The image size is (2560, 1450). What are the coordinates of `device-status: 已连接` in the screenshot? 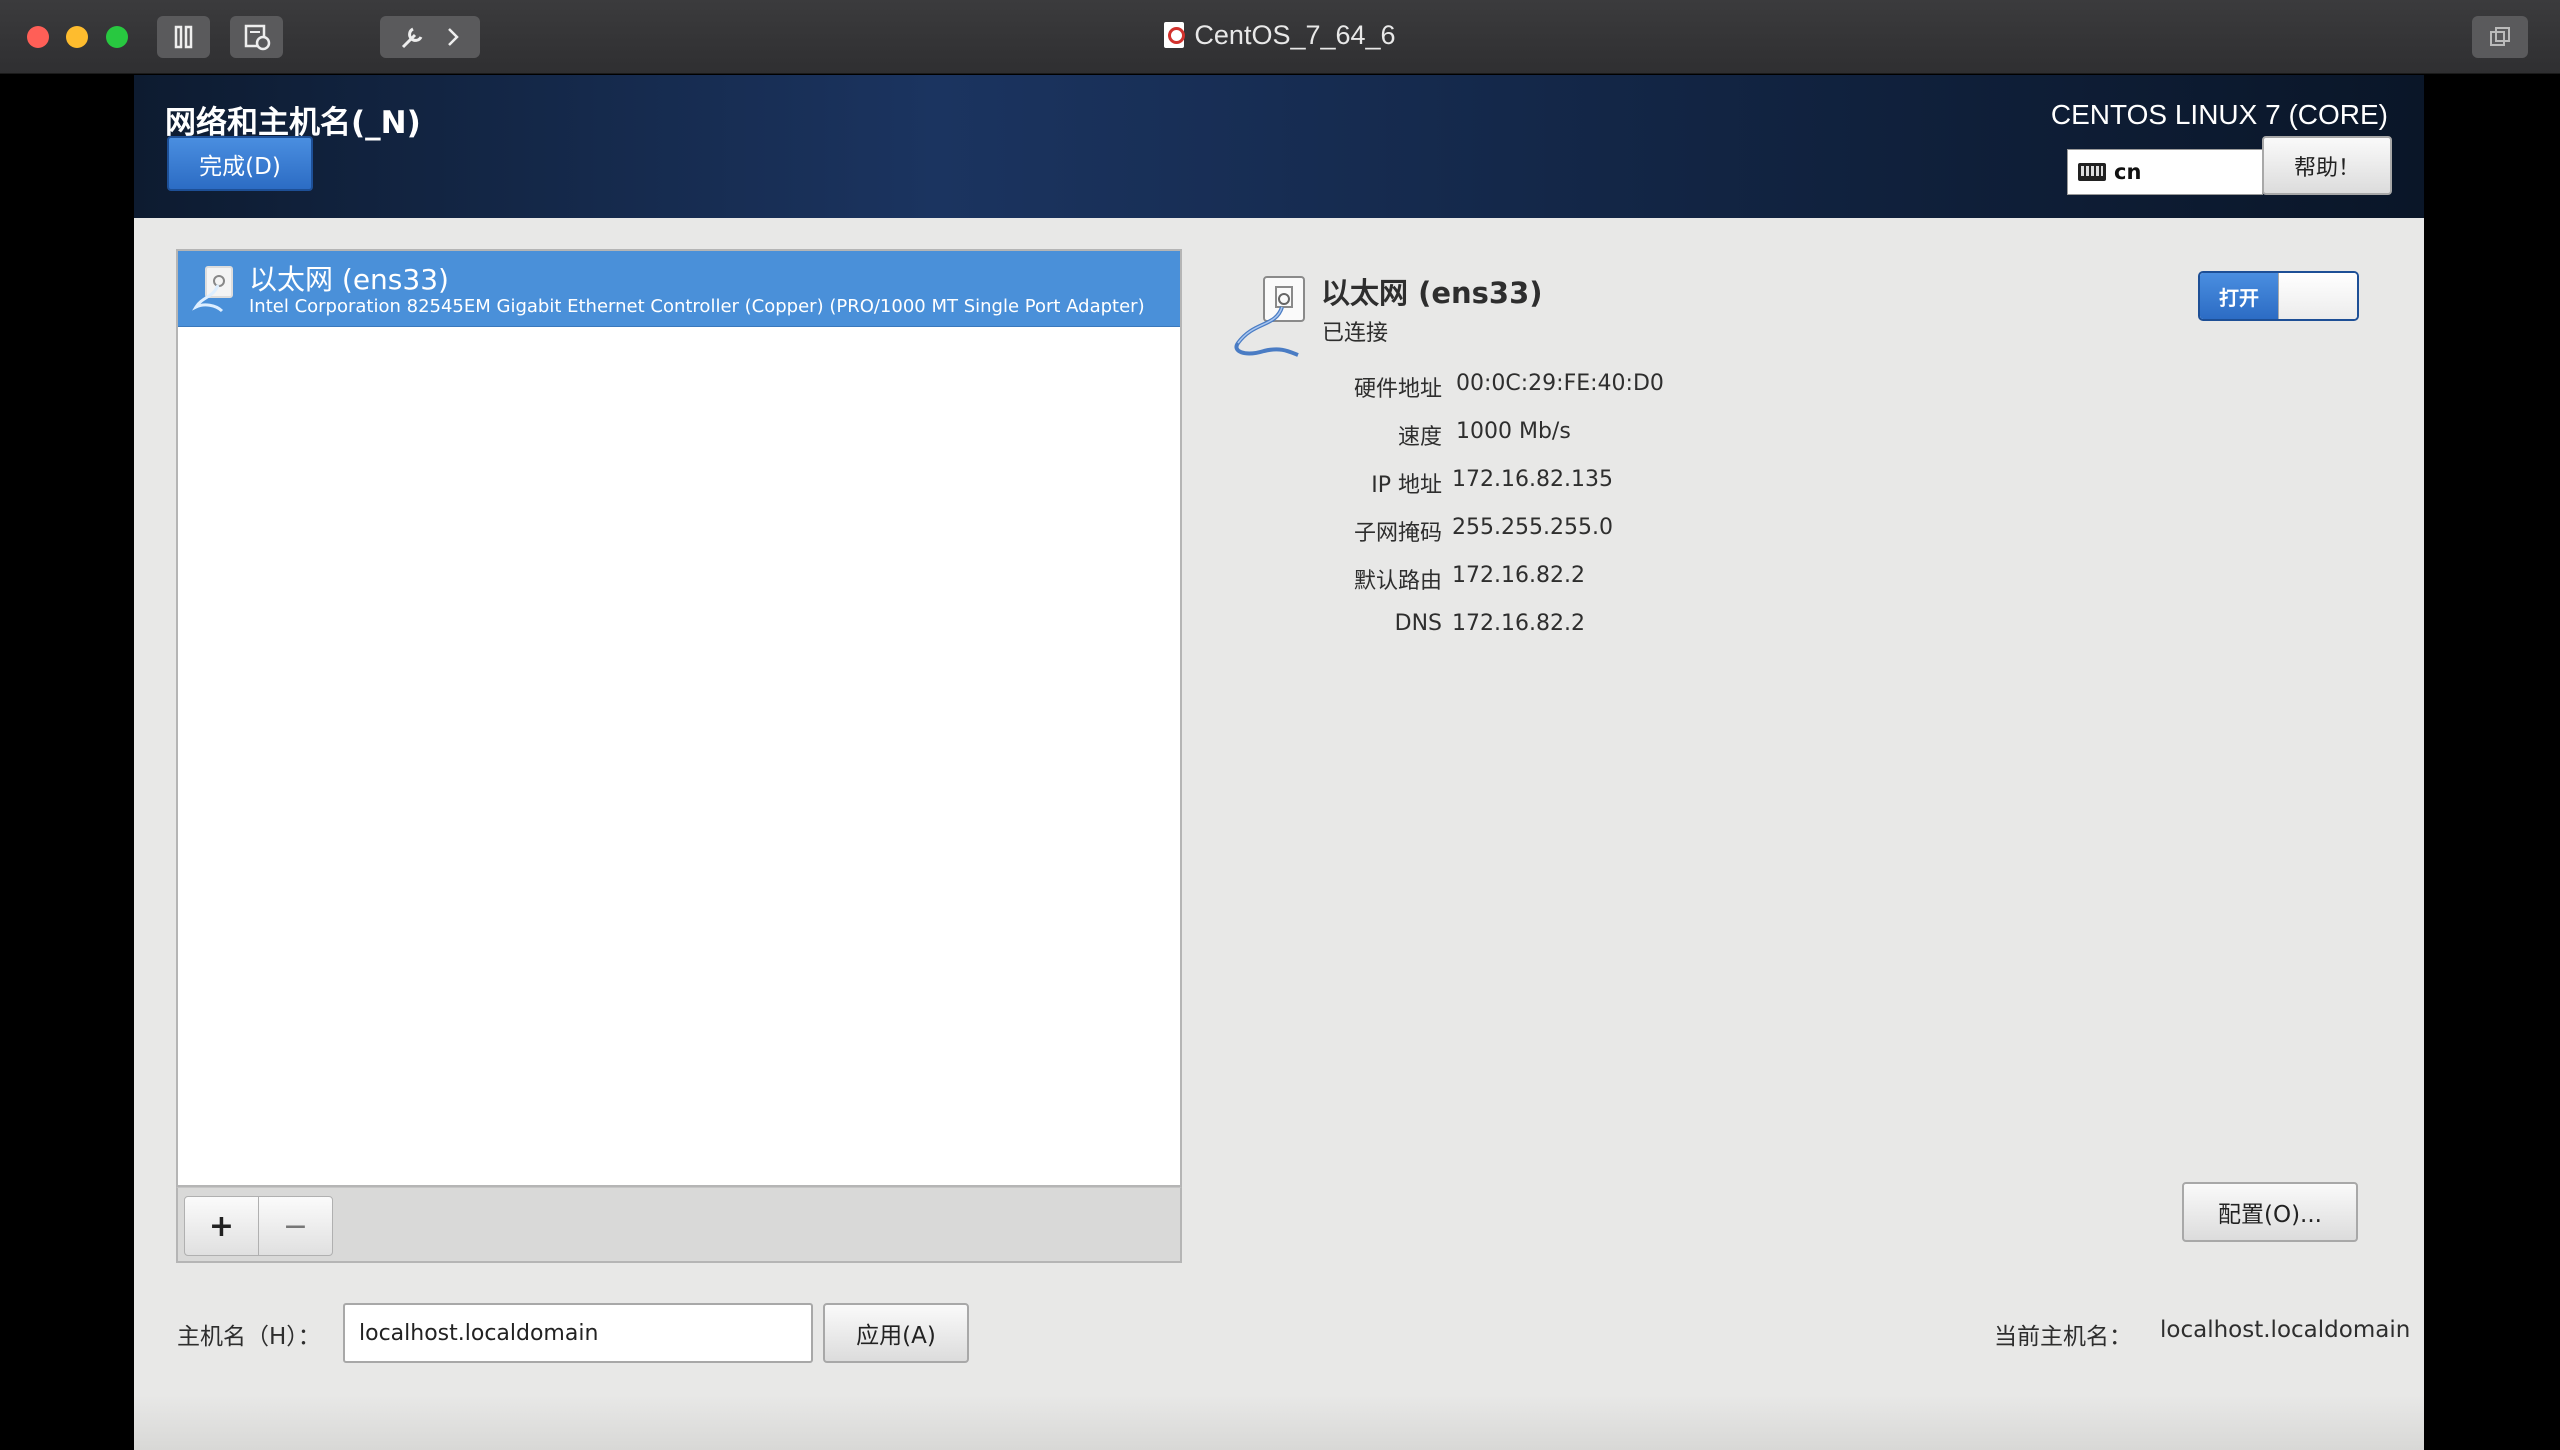 It's located at (1355, 333).